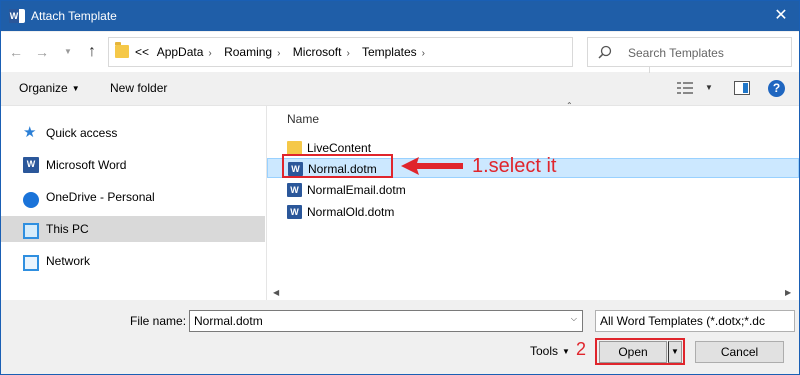 The width and height of the screenshot is (800, 375). Describe the element at coordinates (374, 321) in the screenshot. I see `file-name-input` at that location.